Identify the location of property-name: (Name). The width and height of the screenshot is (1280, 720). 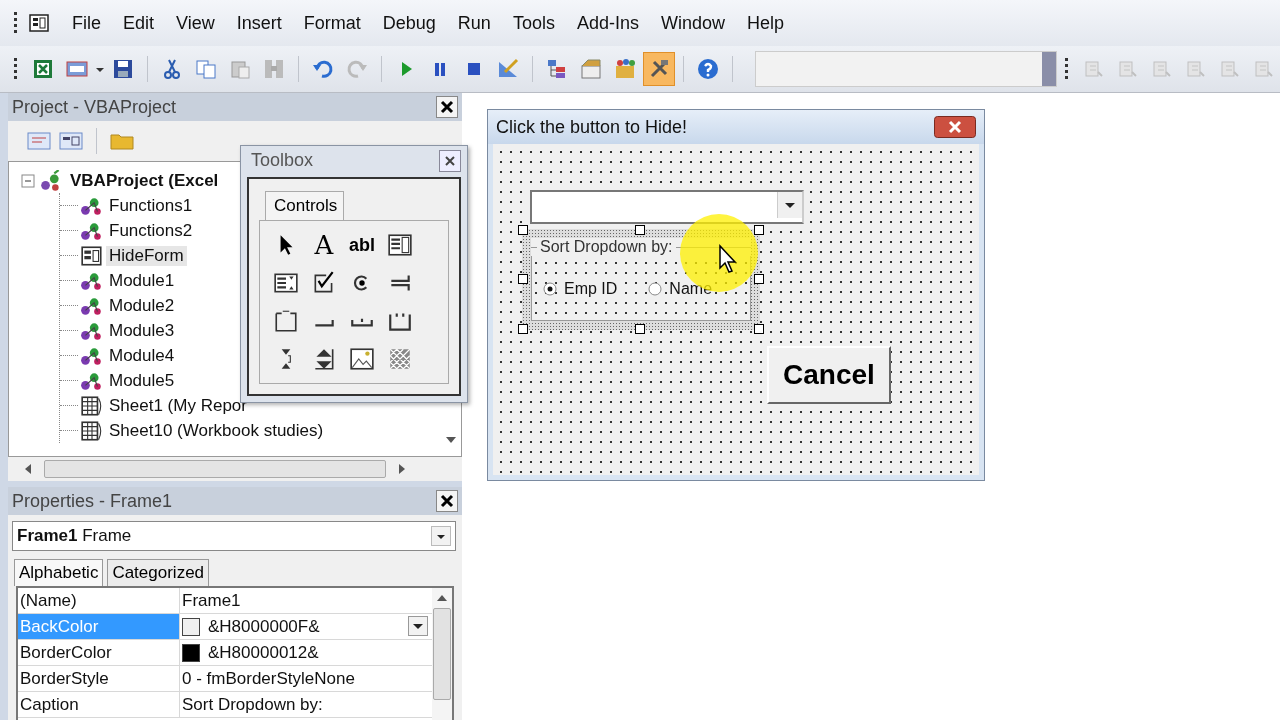
(99, 600).